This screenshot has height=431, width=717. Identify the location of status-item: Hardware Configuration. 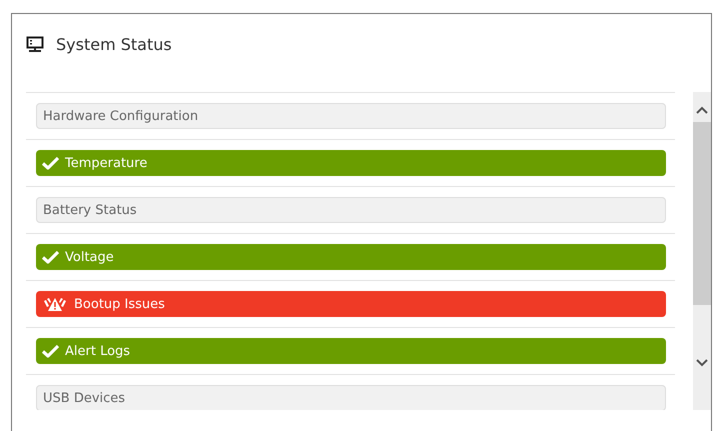
(351, 116).